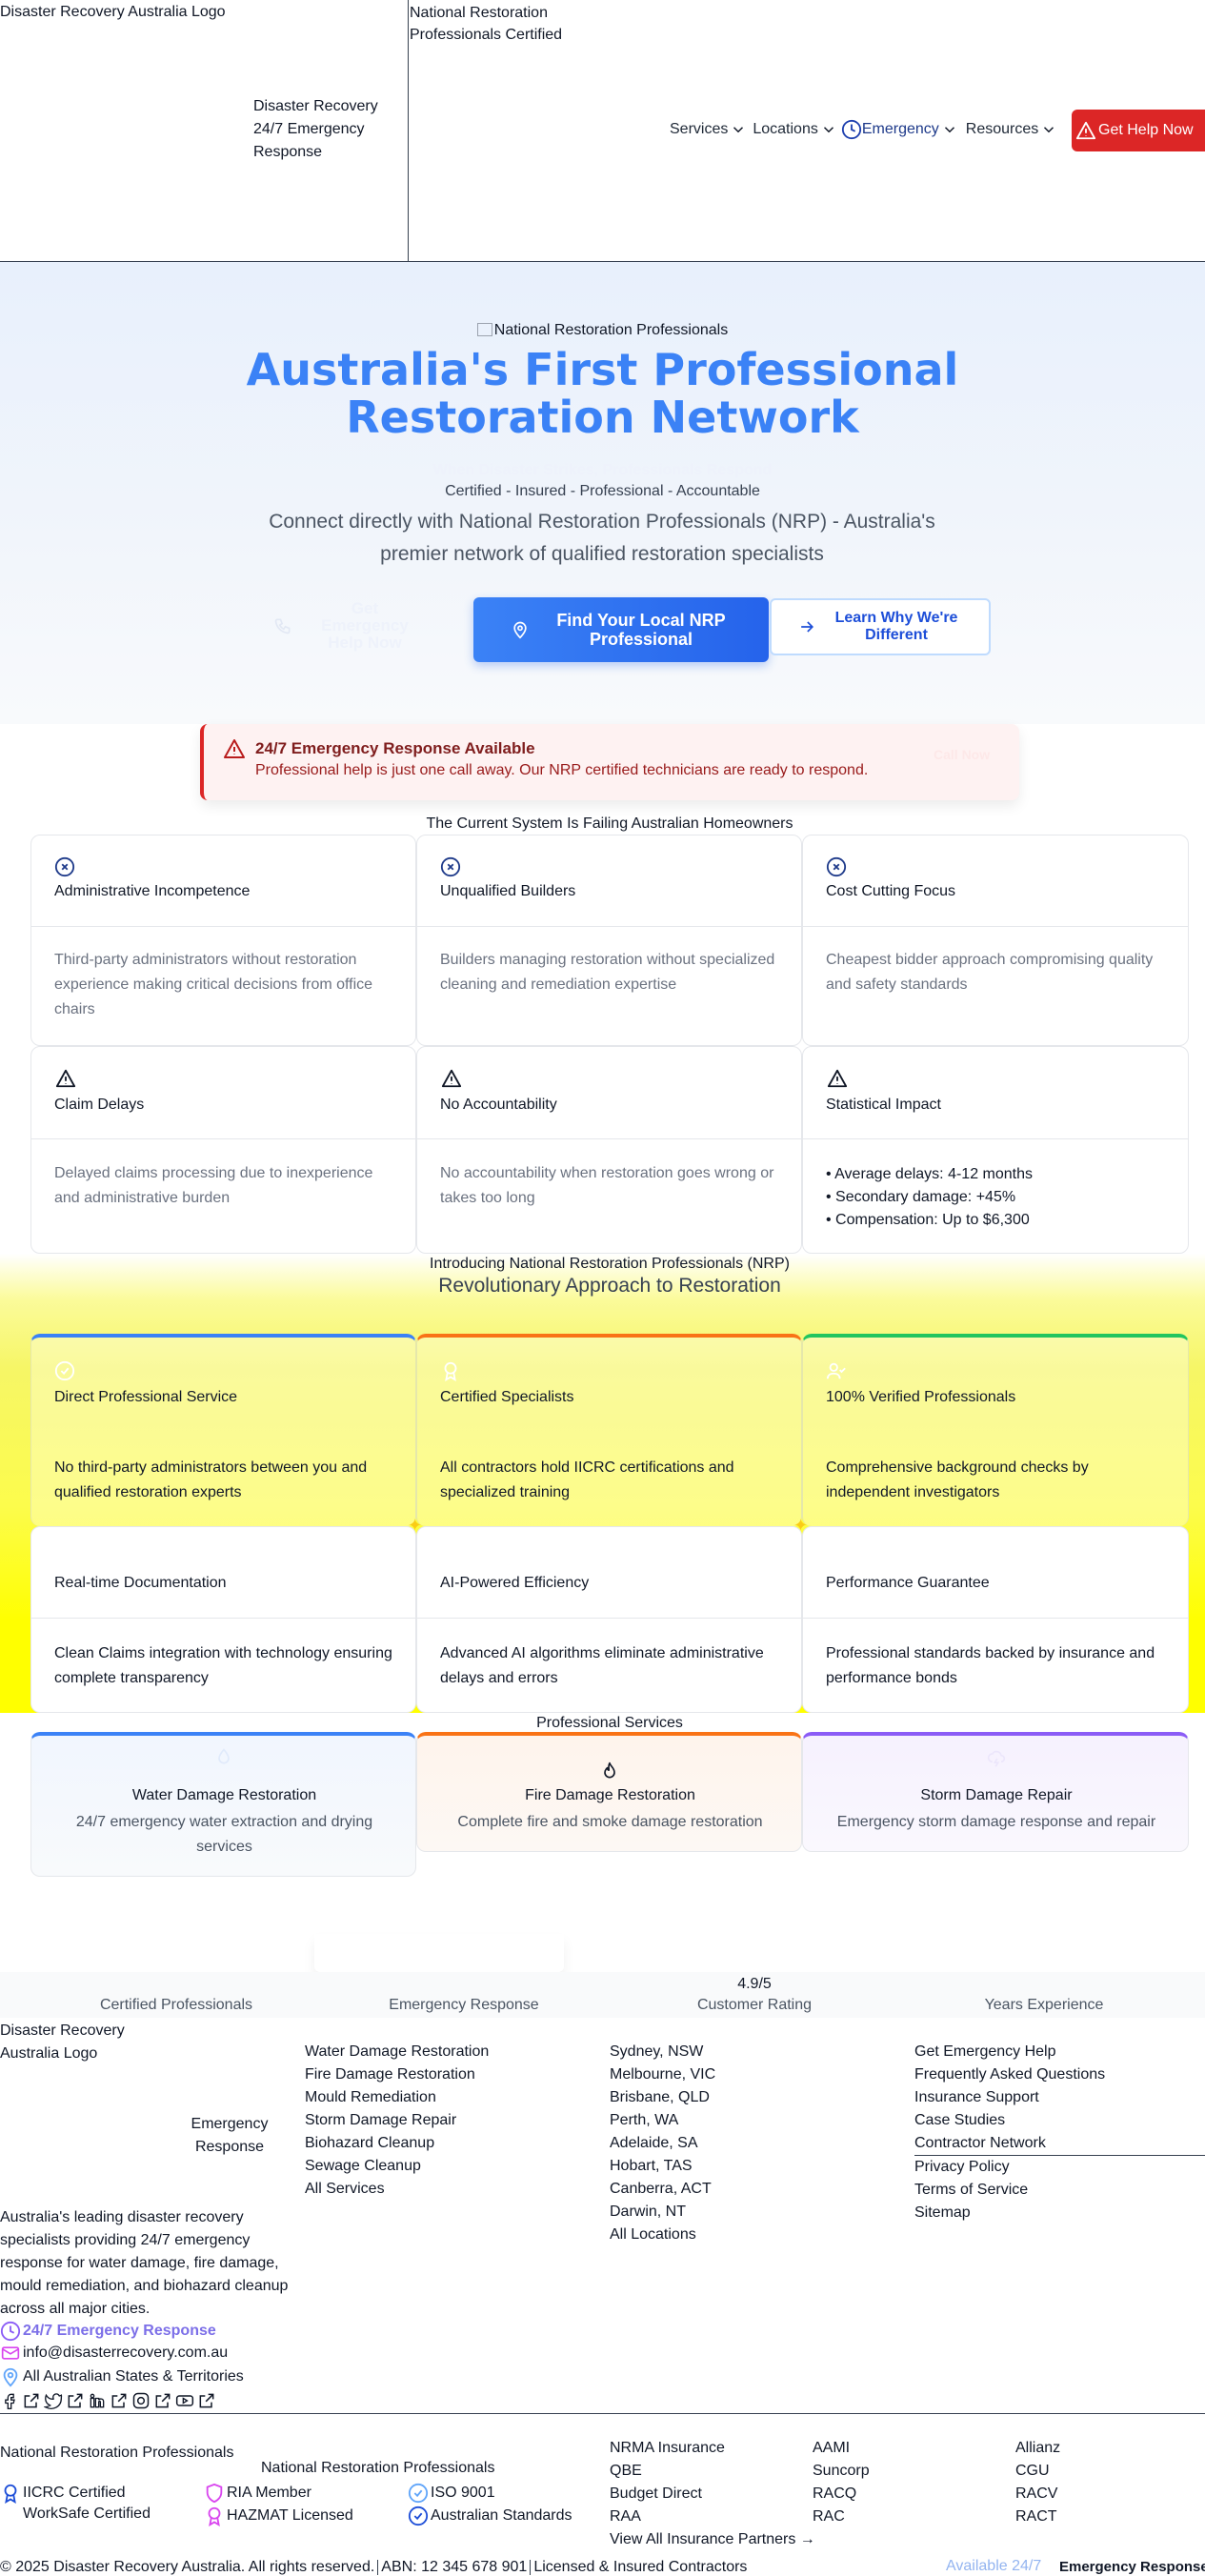 The image size is (1205, 2576). I want to click on rating-value: 4.9/5, so click(755, 1984).